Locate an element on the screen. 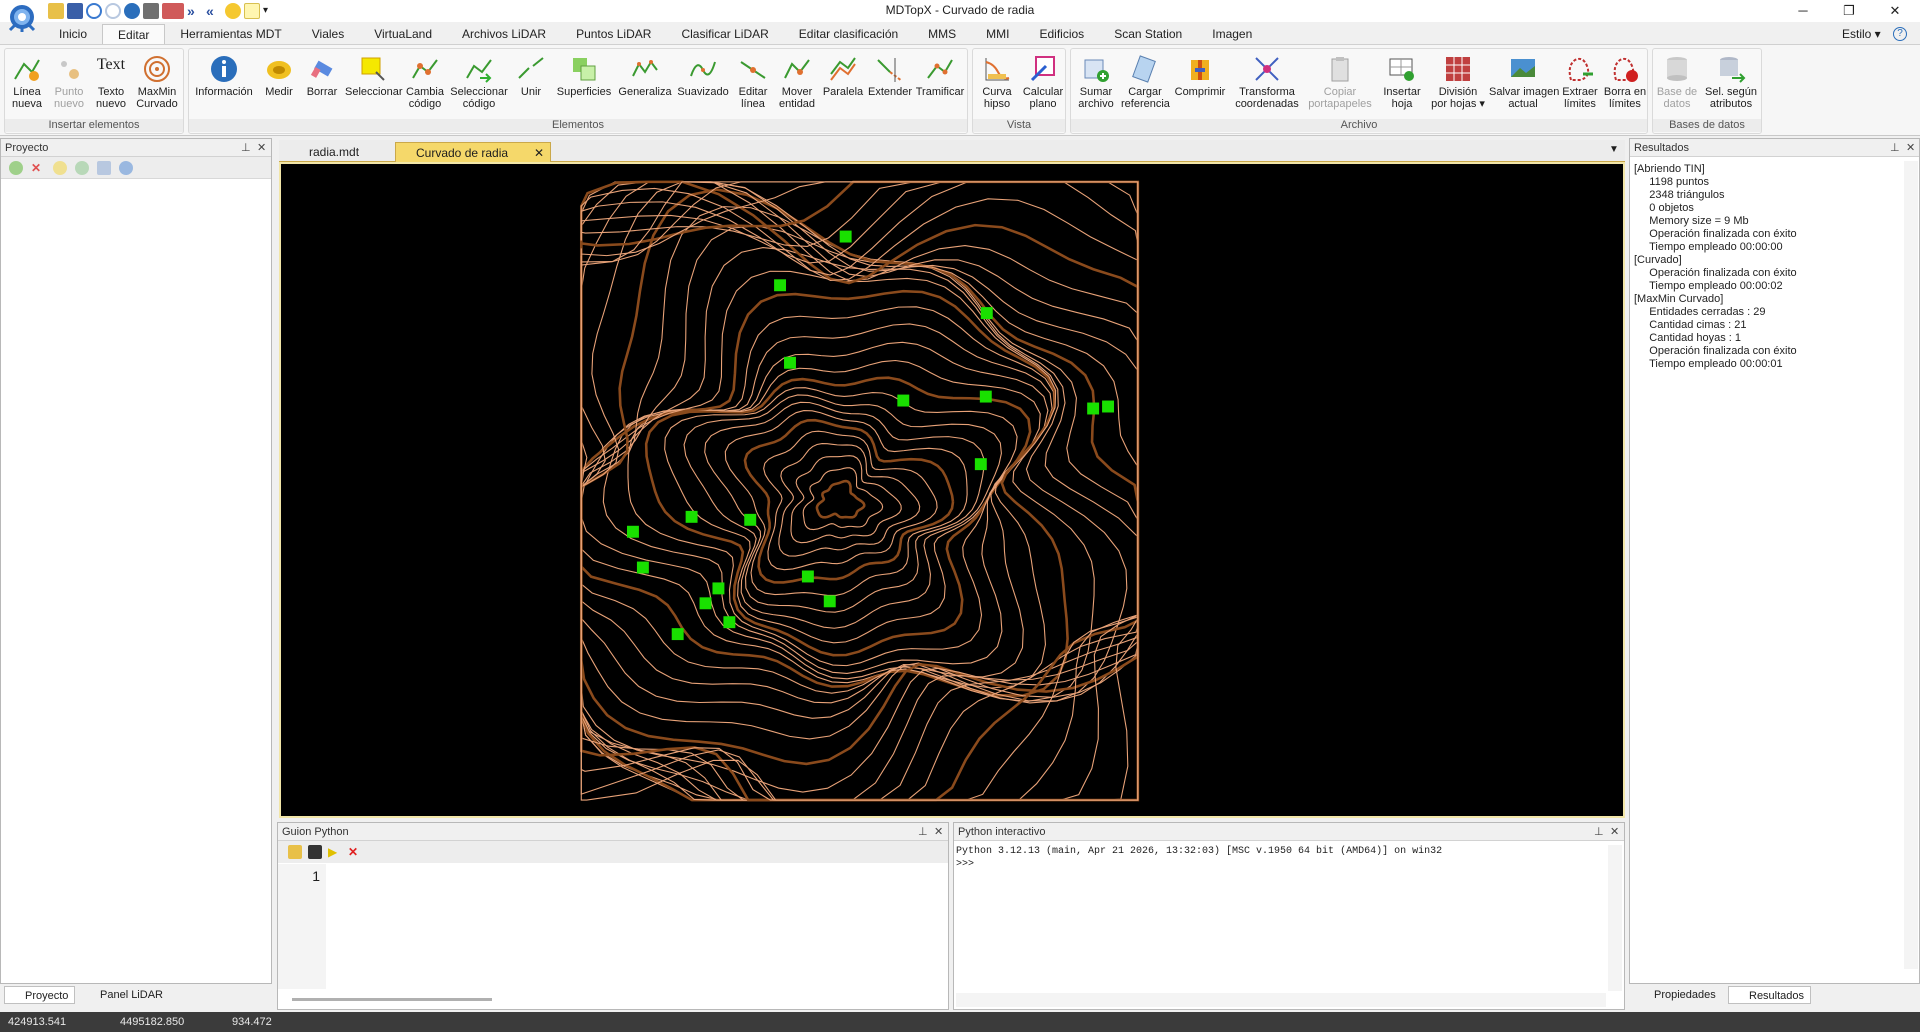 This screenshot has height=1032, width=1920. python-editor is located at coordinates (637, 926).